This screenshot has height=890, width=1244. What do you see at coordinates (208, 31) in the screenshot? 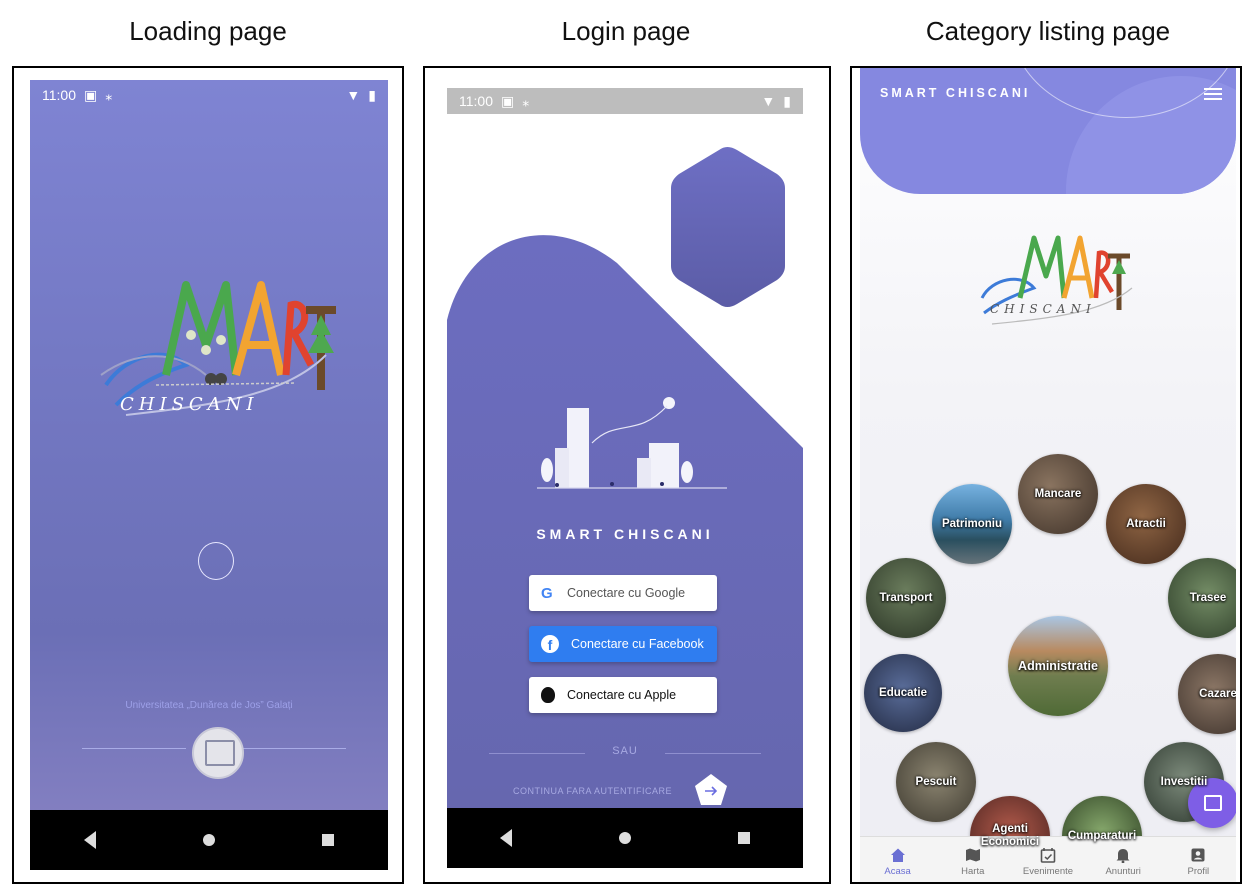
I see `caption-loading: Loading page` at bounding box center [208, 31].